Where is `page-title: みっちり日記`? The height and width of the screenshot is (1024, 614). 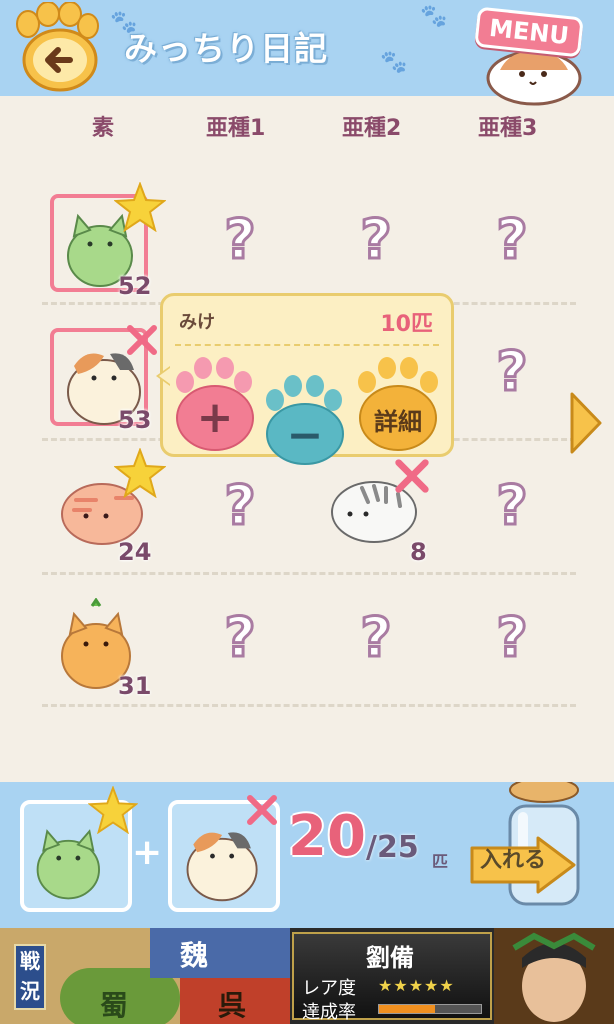 page-title: みっちり日記 is located at coordinates (226, 48).